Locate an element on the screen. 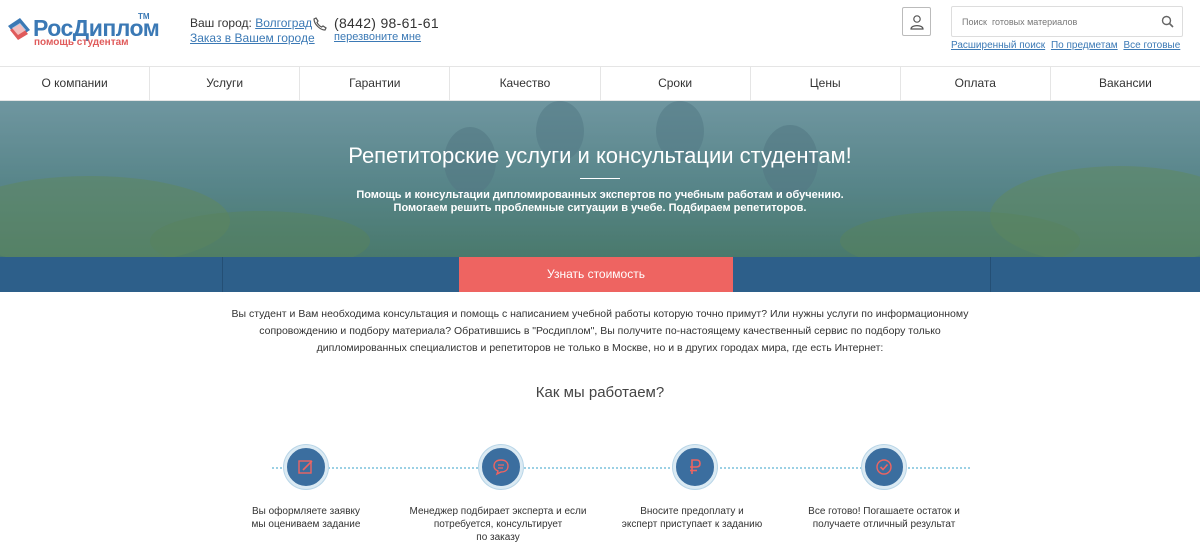 This screenshot has height=545, width=1200. nav-item-prices: Цены is located at coordinates (826, 83).